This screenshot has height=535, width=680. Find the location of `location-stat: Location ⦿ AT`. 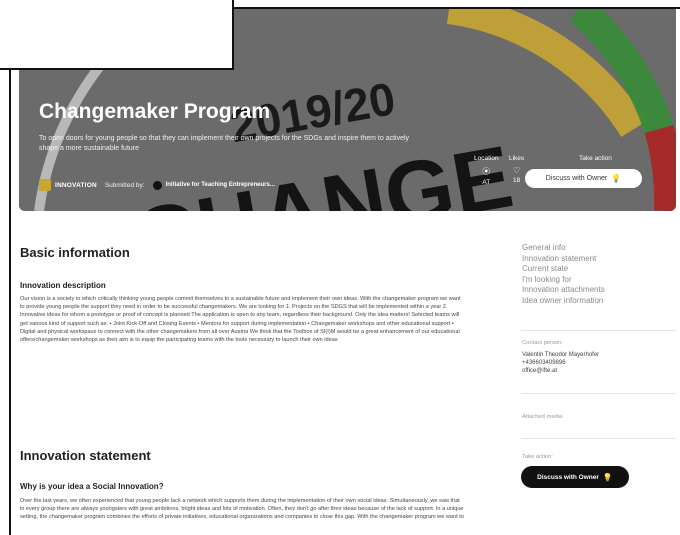

location-stat: Location ⦿ AT is located at coordinates (486, 170).